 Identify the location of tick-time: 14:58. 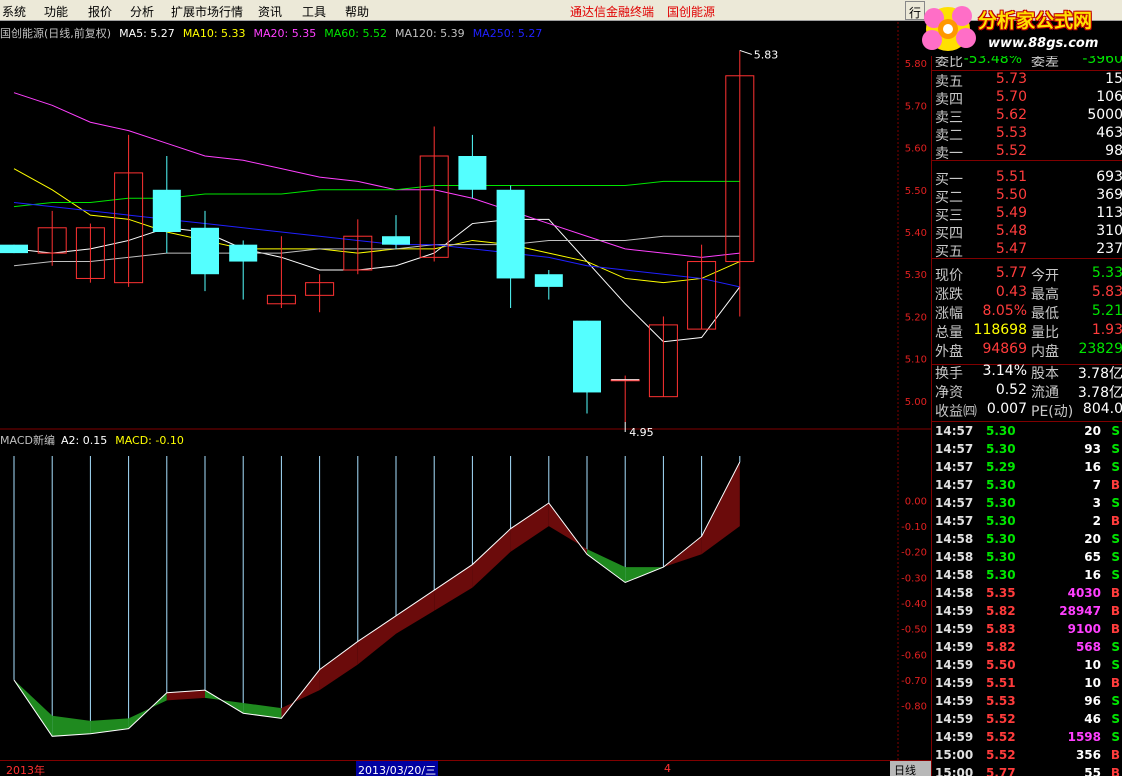
(954, 575).